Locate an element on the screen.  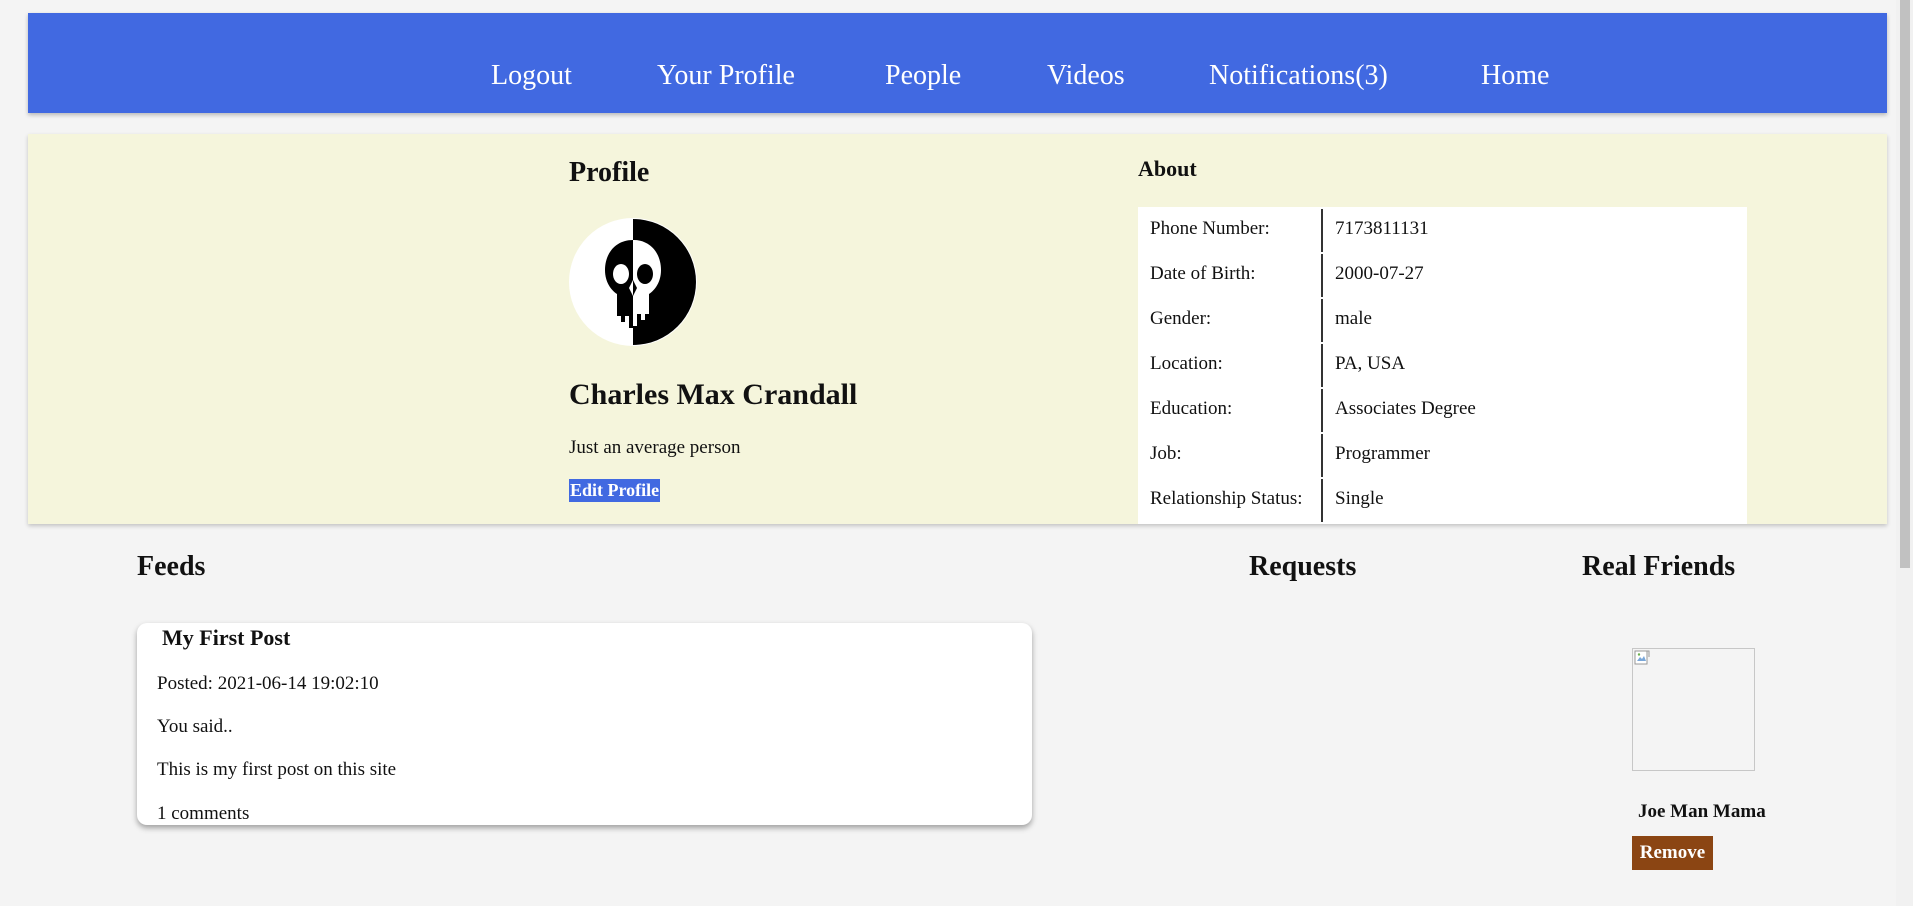
about-value: PA, USA is located at coordinates (1370, 363).